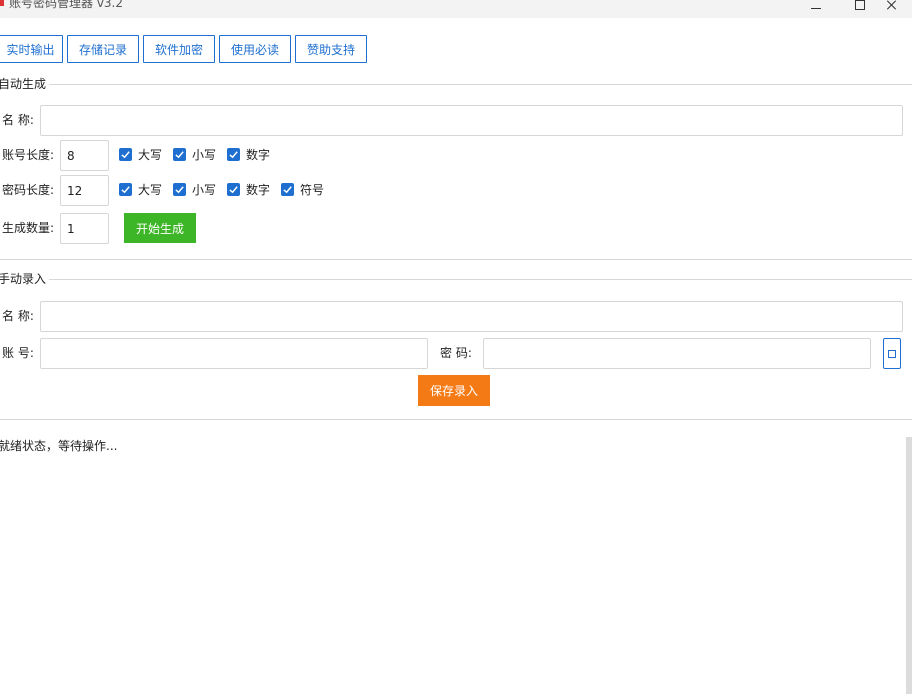 Image resolution: width=912 pixels, height=694 pixels. I want to click on account-digits-checkbox, so click(233, 154).